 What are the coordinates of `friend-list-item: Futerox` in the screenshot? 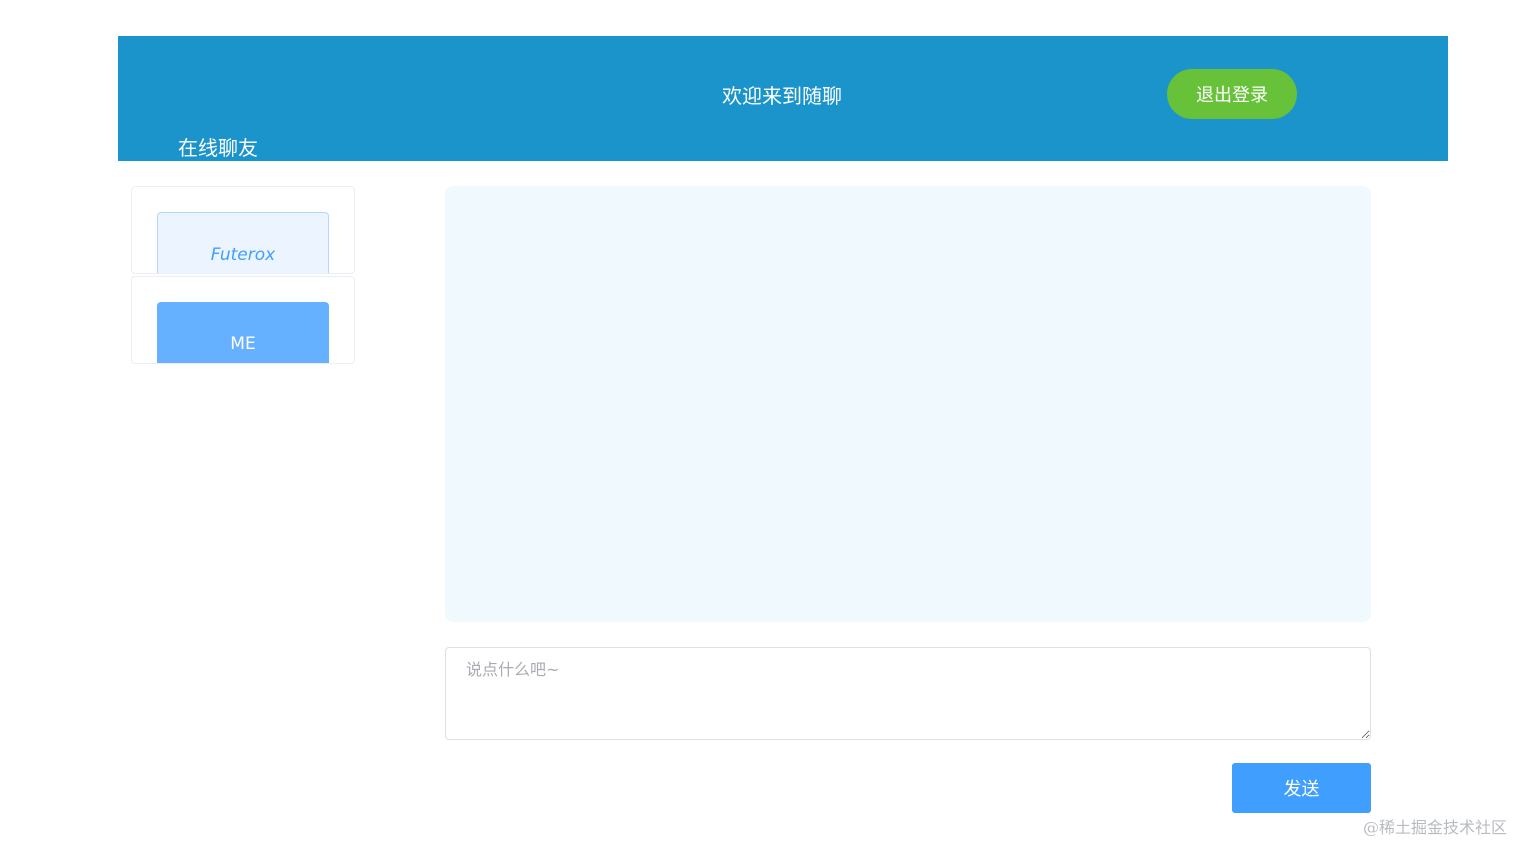 It's located at (243, 230).